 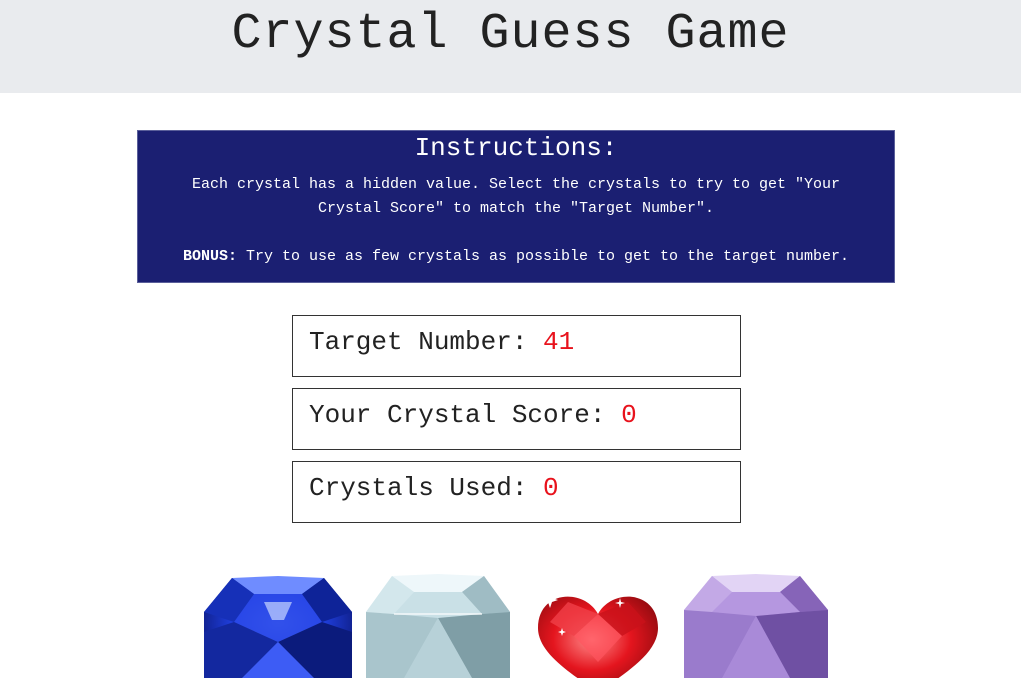 I want to click on blue-crystal-icon, so click(x=278, y=627).